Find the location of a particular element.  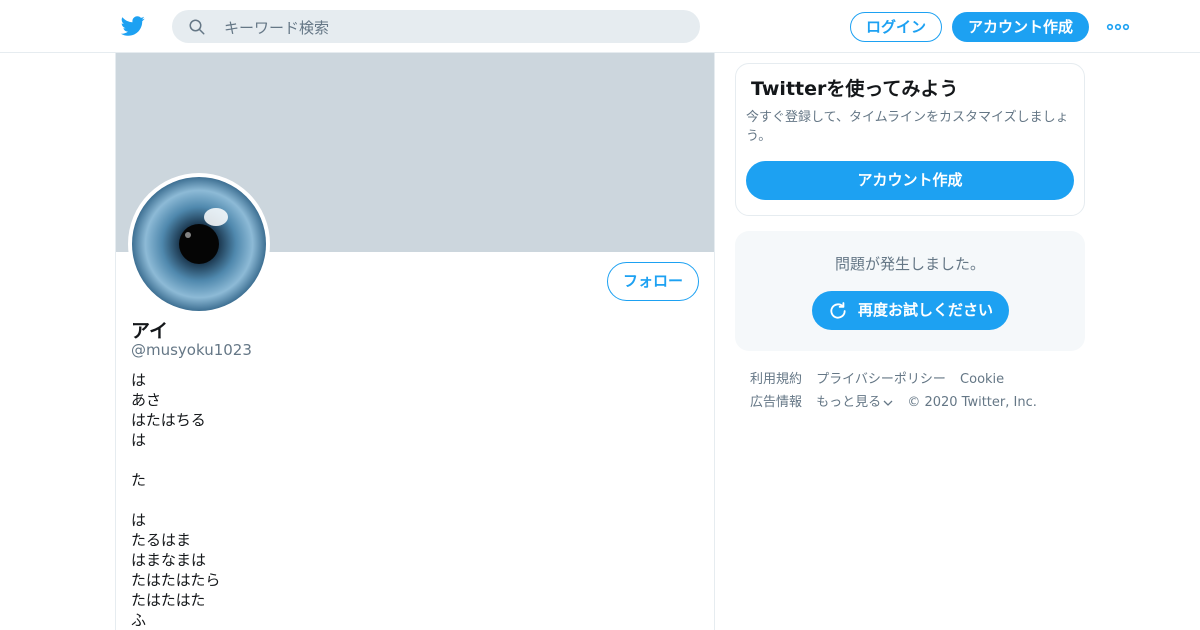

error-card: 問題が発生しました。 再度お試しください is located at coordinates (910, 291).